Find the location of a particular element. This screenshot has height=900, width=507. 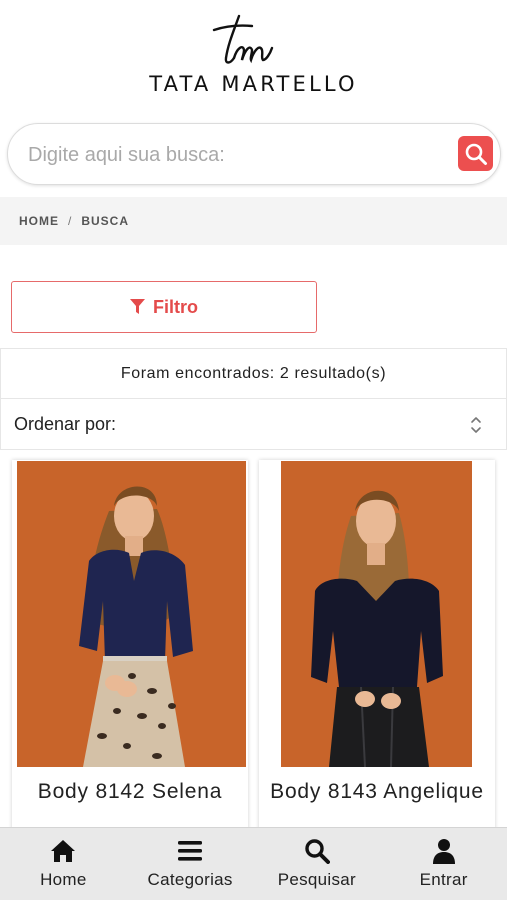

sort-select: Ordenar por: is located at coordinates (253, 424).